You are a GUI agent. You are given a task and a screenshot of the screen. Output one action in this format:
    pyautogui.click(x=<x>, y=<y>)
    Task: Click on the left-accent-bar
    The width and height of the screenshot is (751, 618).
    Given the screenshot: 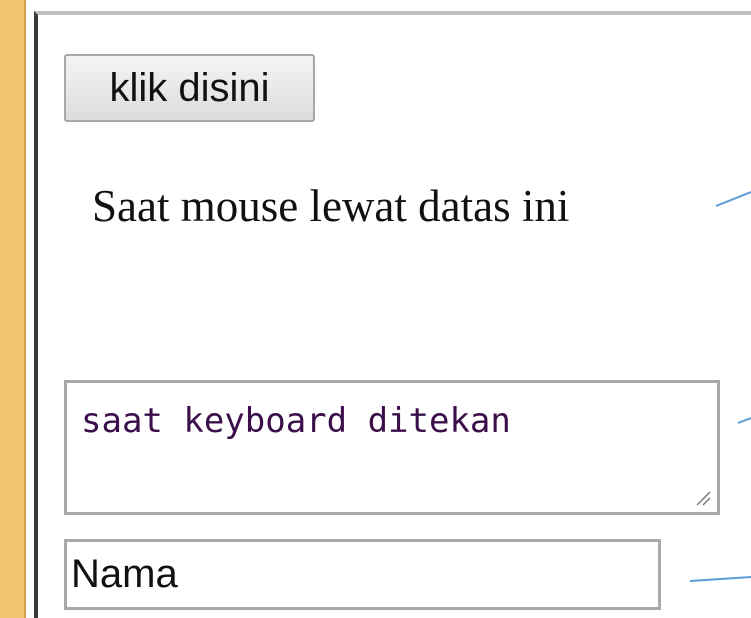 What is the action you would take?
    pyautogui.click(x=13, y=309)
    